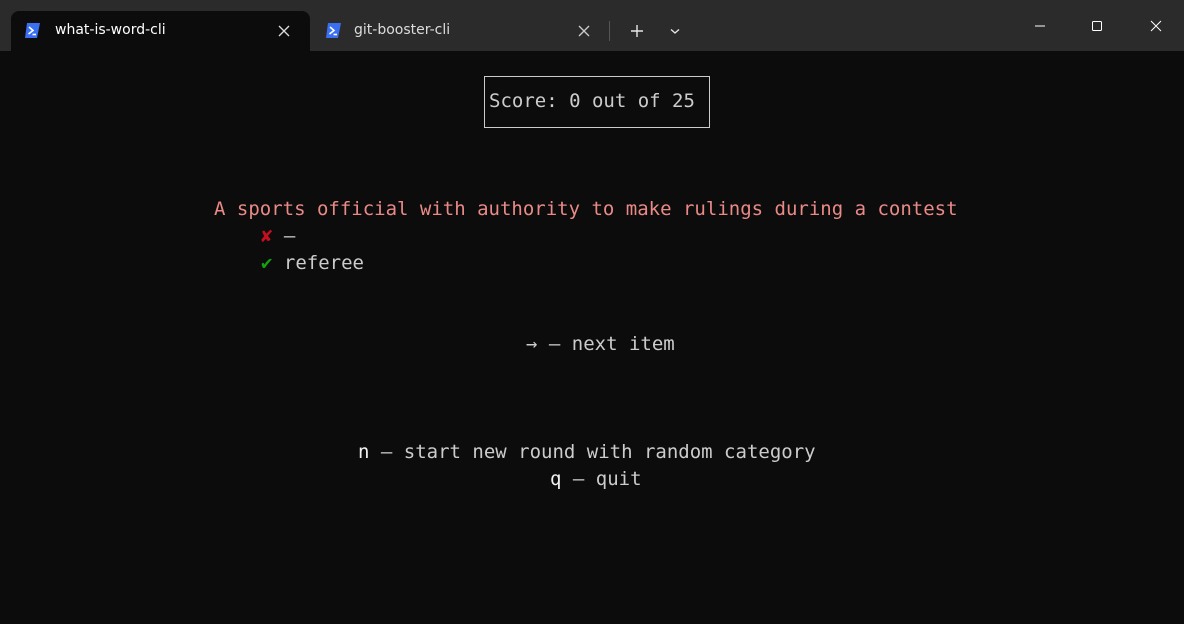 The height and width of the screenshot is (624, 1184). What do you see at coordinates (284, 236) in the screenshot?
I see `wrong-answer-text: –` at bounding box center [284, 236].